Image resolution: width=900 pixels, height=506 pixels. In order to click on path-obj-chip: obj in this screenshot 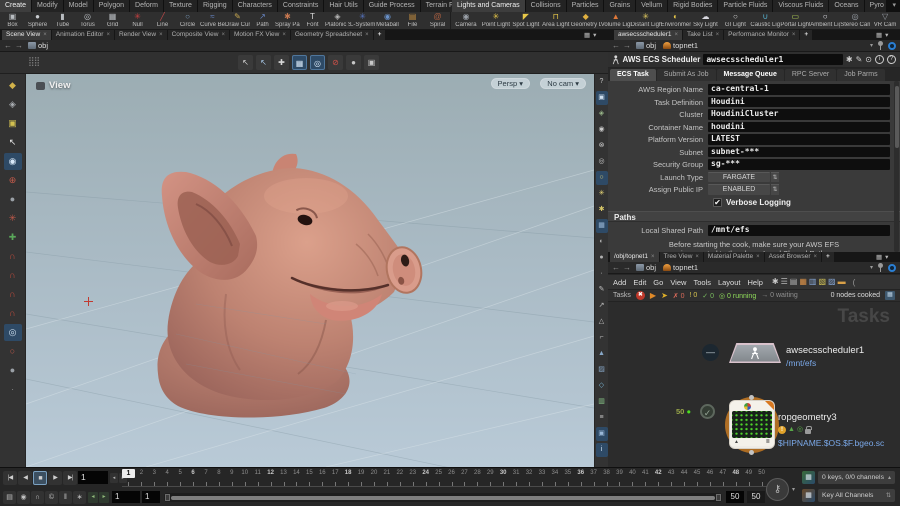, I will do `click(646, 45)`.